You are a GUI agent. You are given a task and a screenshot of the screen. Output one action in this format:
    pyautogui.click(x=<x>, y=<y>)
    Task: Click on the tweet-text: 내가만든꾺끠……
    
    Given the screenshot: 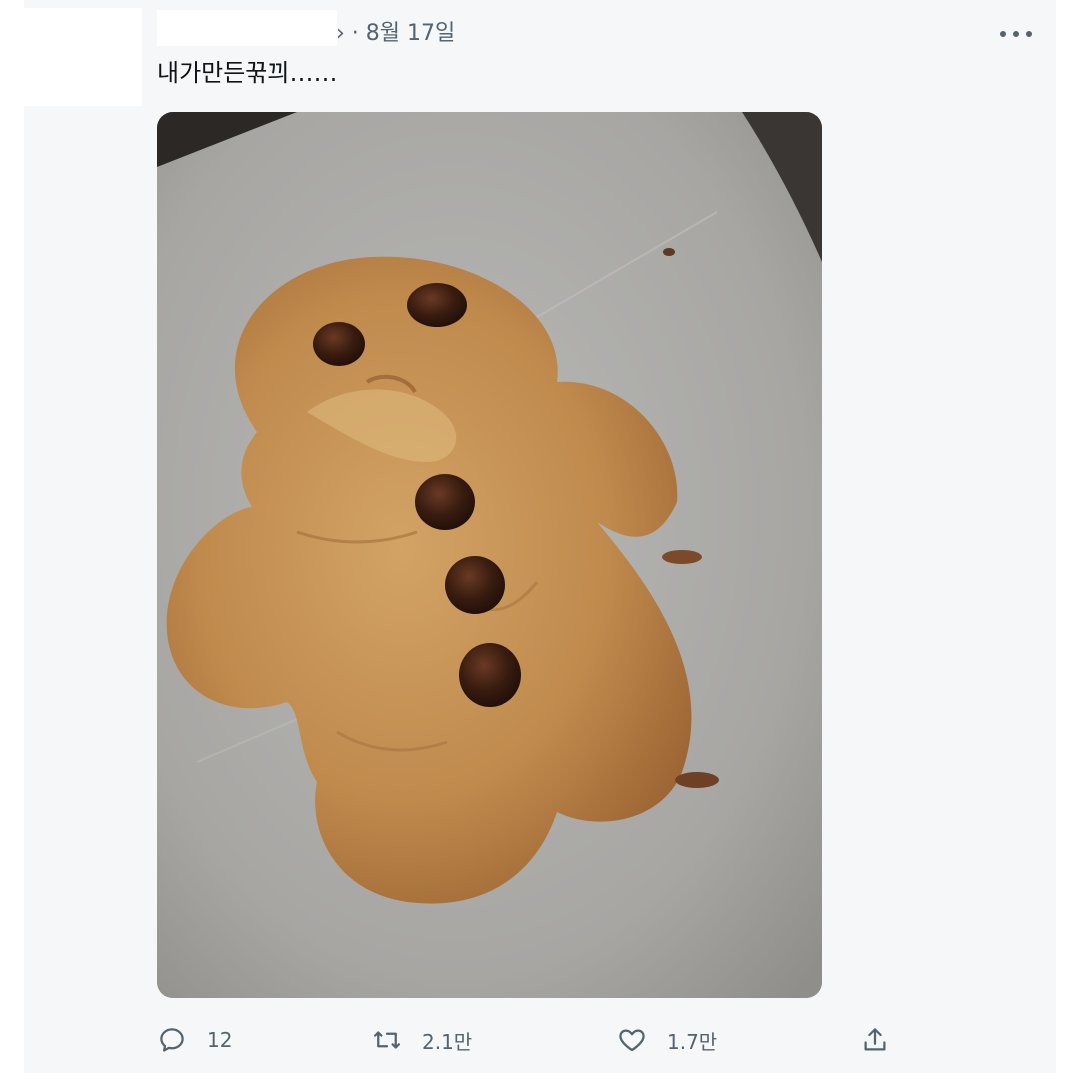 What is the action you would take?
    pyautogui.click(x=247, y=73)
    